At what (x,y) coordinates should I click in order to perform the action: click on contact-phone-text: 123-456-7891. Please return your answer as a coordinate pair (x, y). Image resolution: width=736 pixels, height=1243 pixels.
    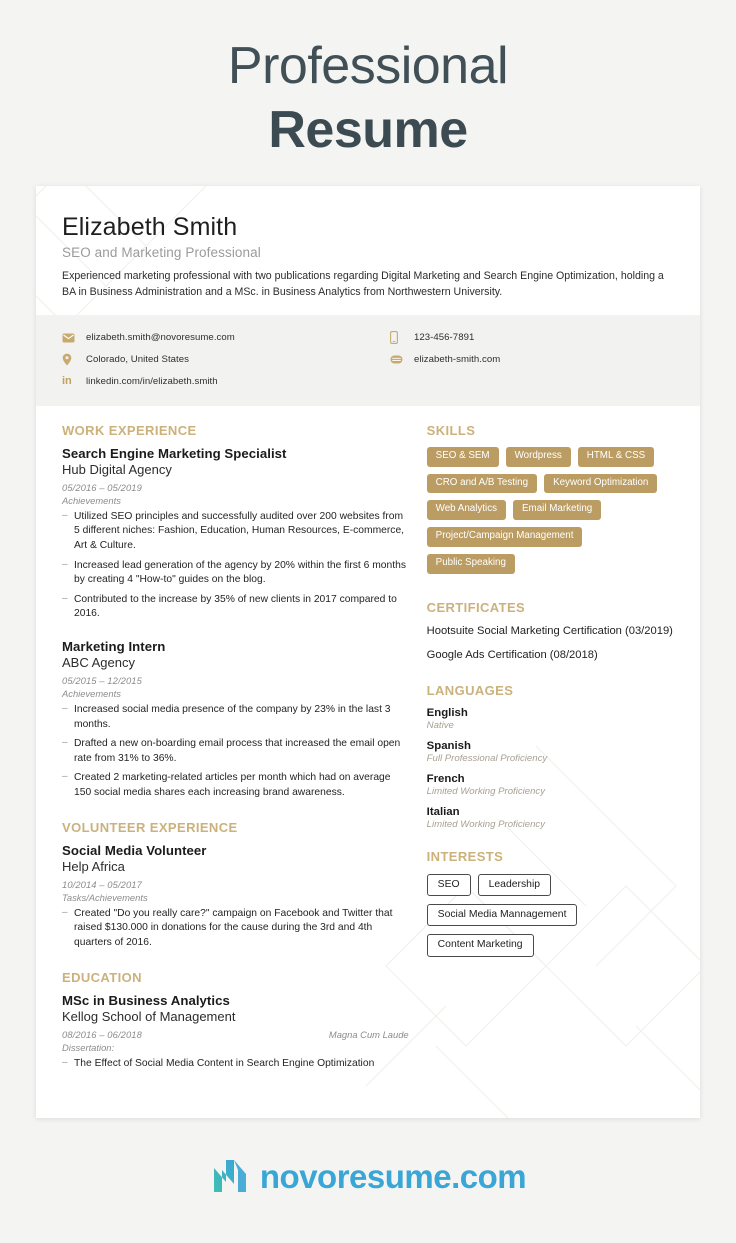
    Looking at the image, I should click on (444, 338).